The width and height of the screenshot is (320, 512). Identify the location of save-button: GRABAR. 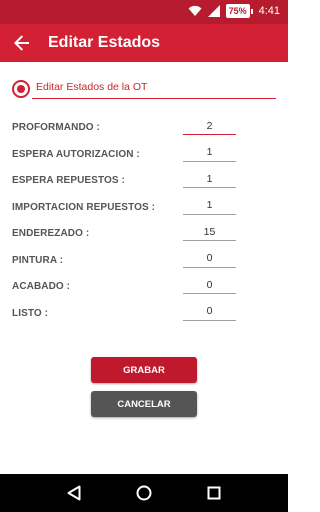
(144, 370).